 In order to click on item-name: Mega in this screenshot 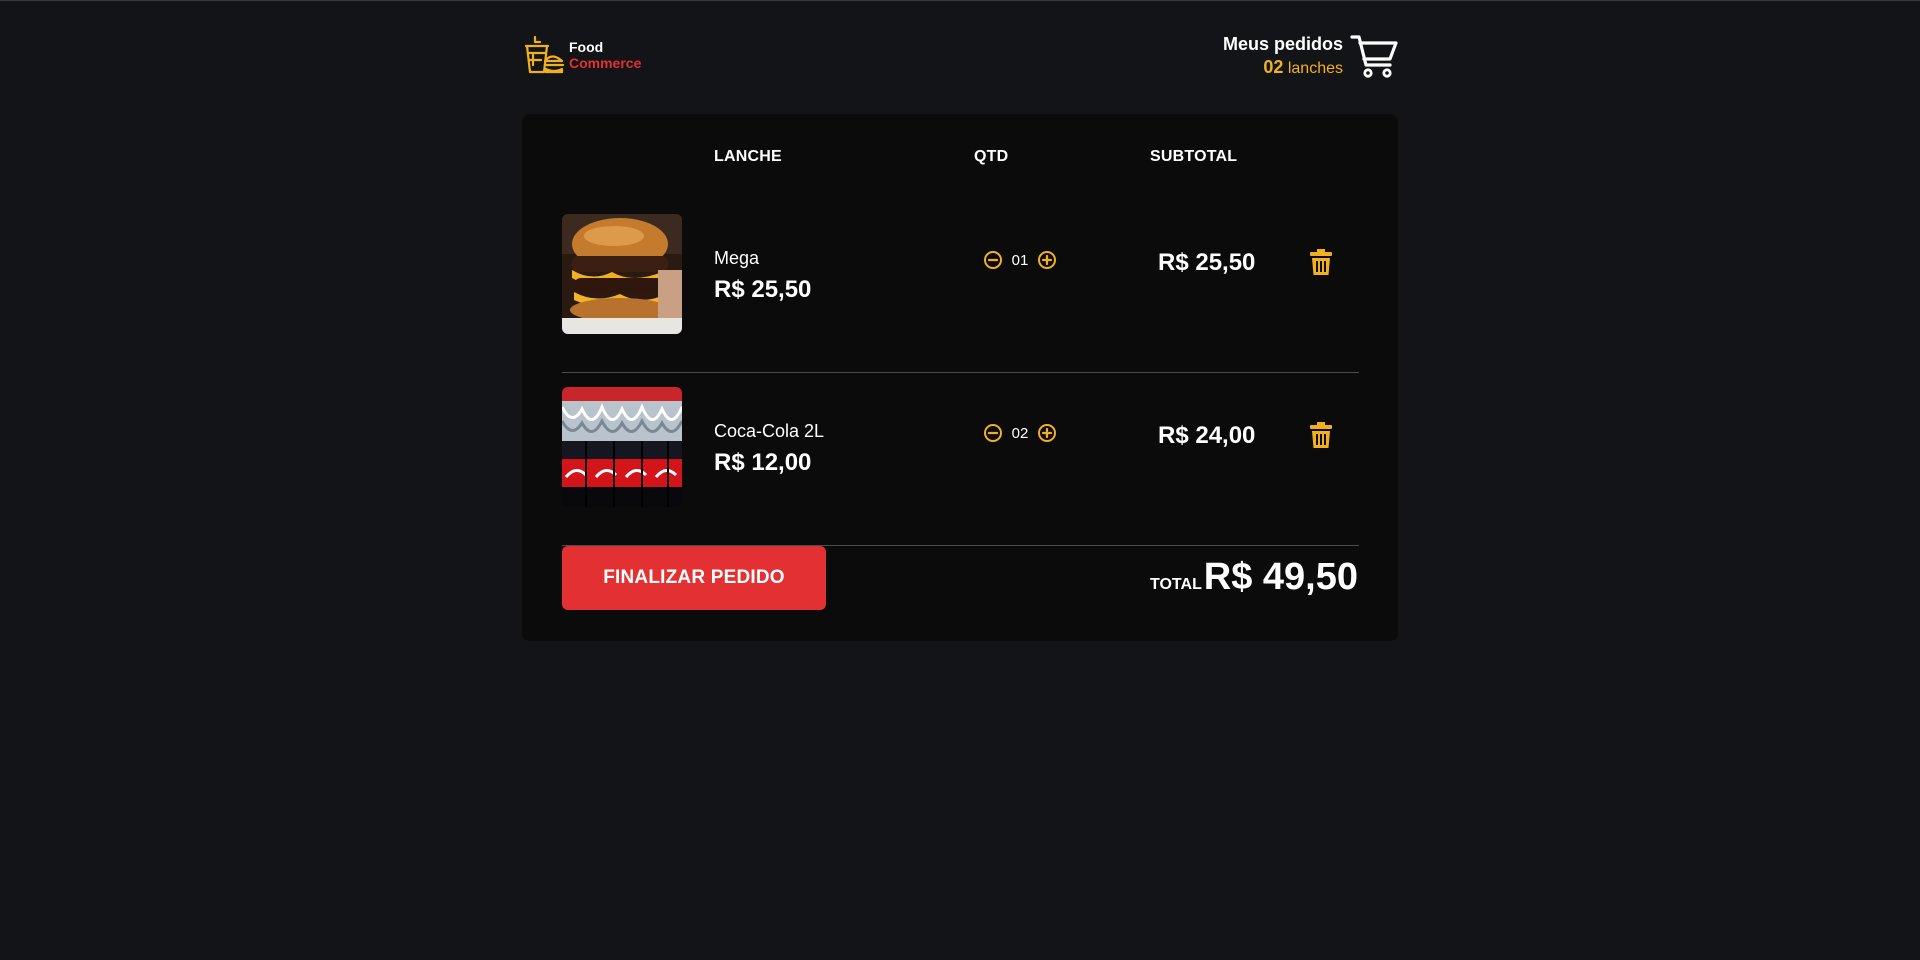, I will do `click(737, 258)`.